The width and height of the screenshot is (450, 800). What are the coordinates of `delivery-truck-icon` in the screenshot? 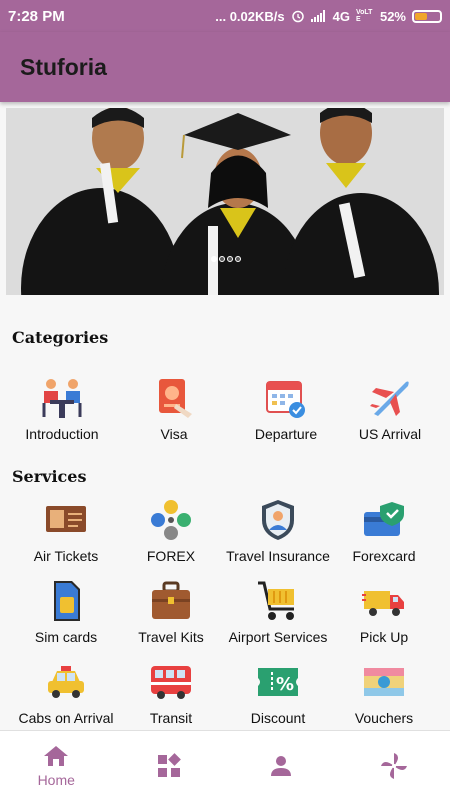 It's located at (383, 603).